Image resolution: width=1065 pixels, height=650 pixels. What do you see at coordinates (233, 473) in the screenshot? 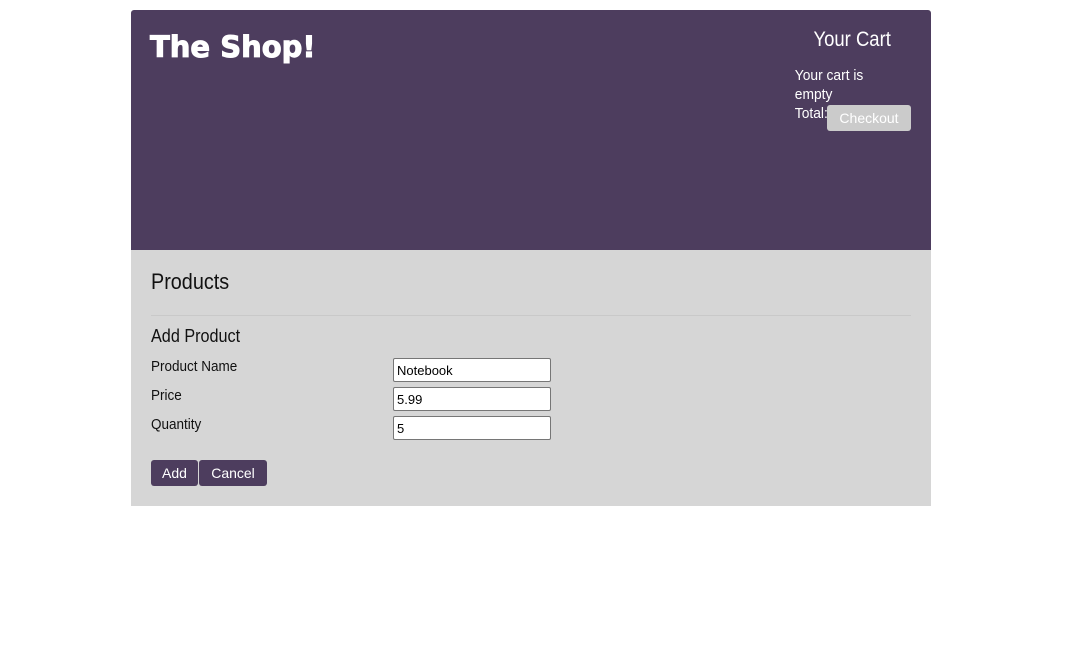
I see `cancel-button: Cancel` at bounding box center [233, 473].